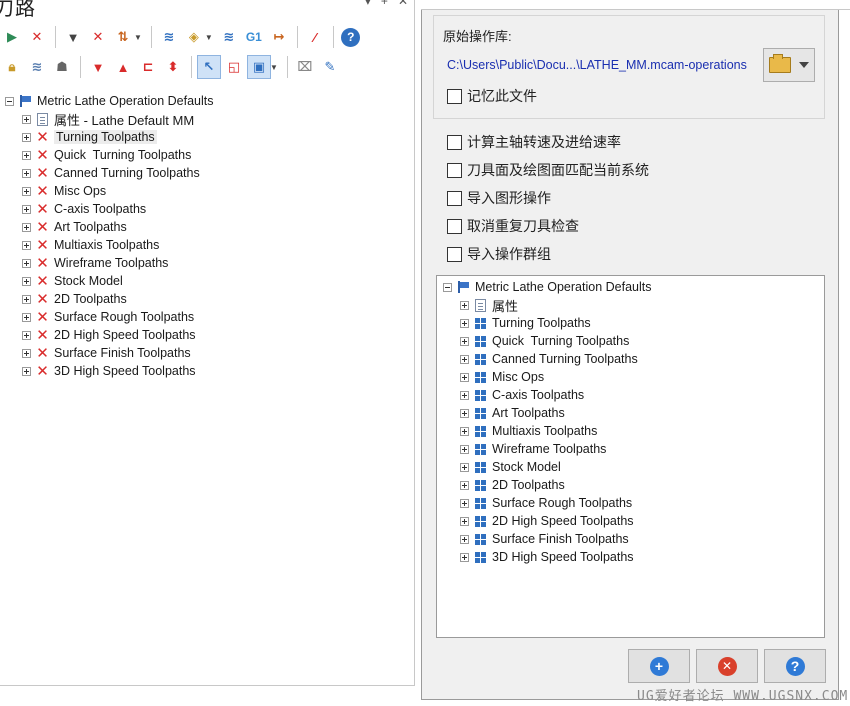  Describe the element at coordinates (207, 101) in the screenshot. I see `tree-root: Metric Lathe Operation Defaults` at that location.